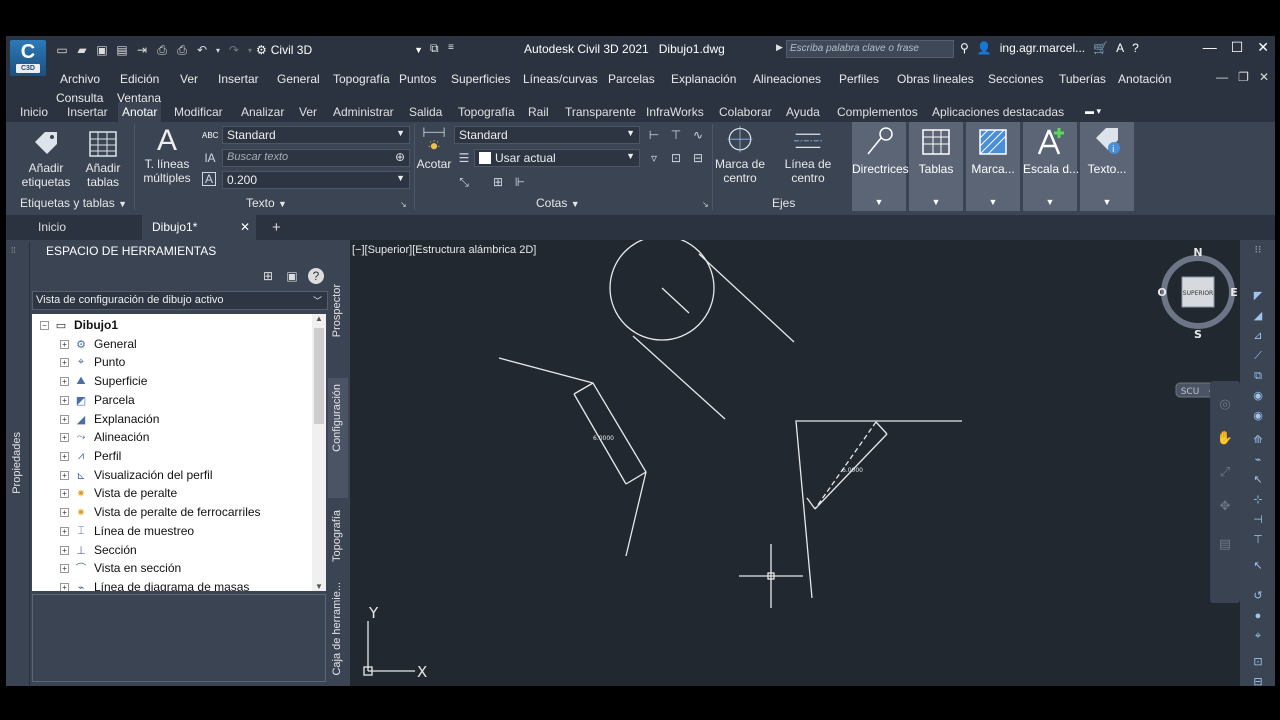 Image resolution: width=1280 pixels, height=720 pixels. I want to click on cloud-open-icon: ⎙, so click(162, 50).